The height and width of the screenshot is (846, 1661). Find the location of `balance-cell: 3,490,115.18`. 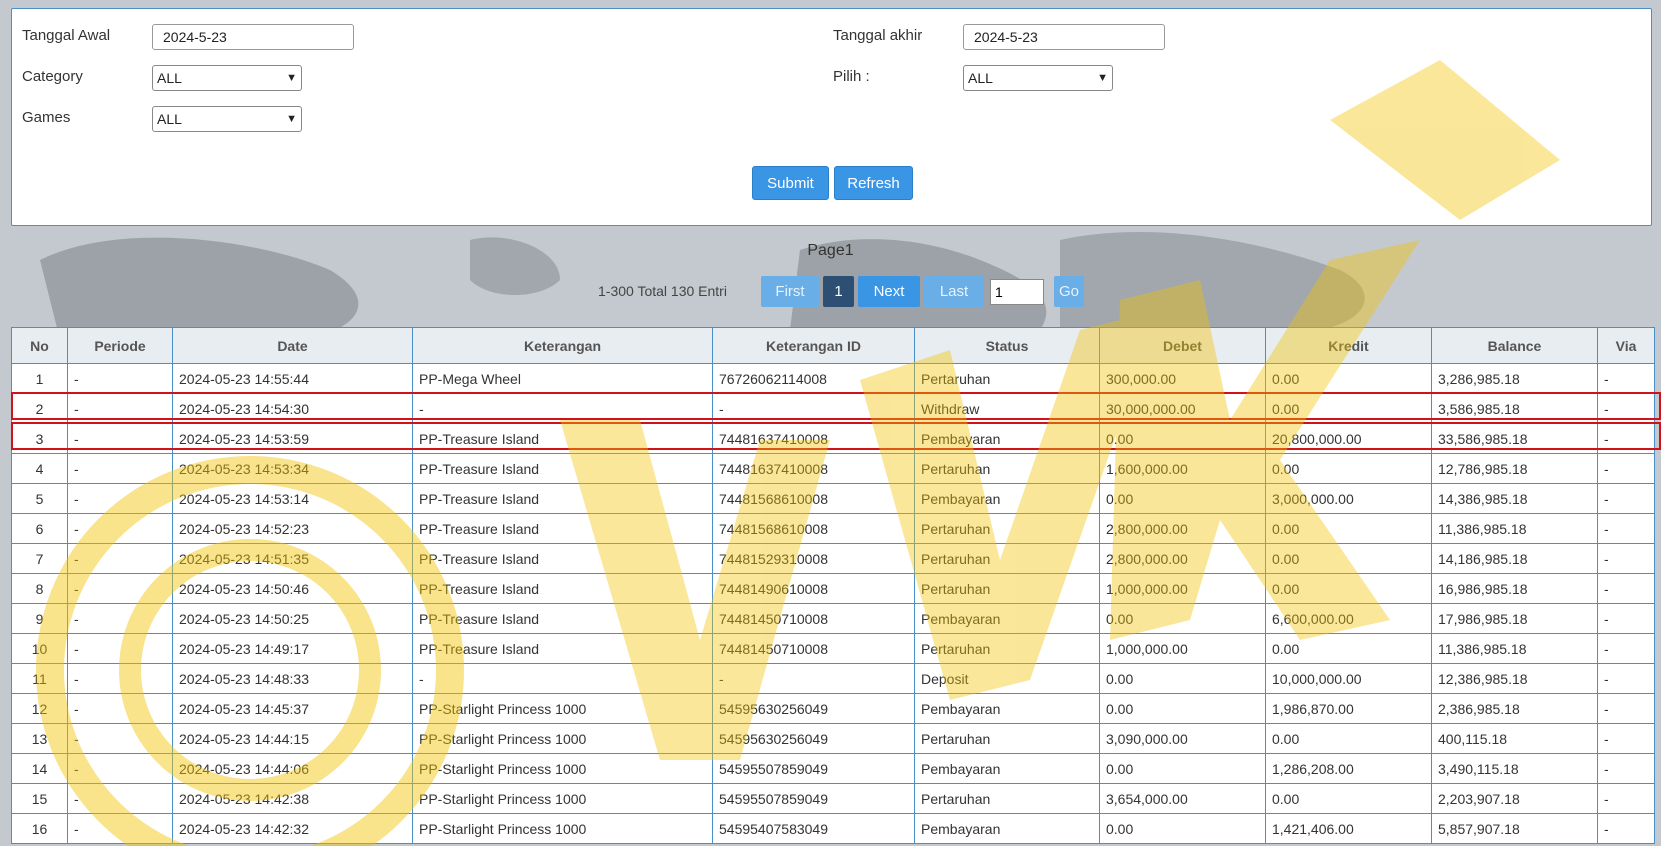

balance-cell: 3,490,115.18 is located at coordinates (1514, 768).